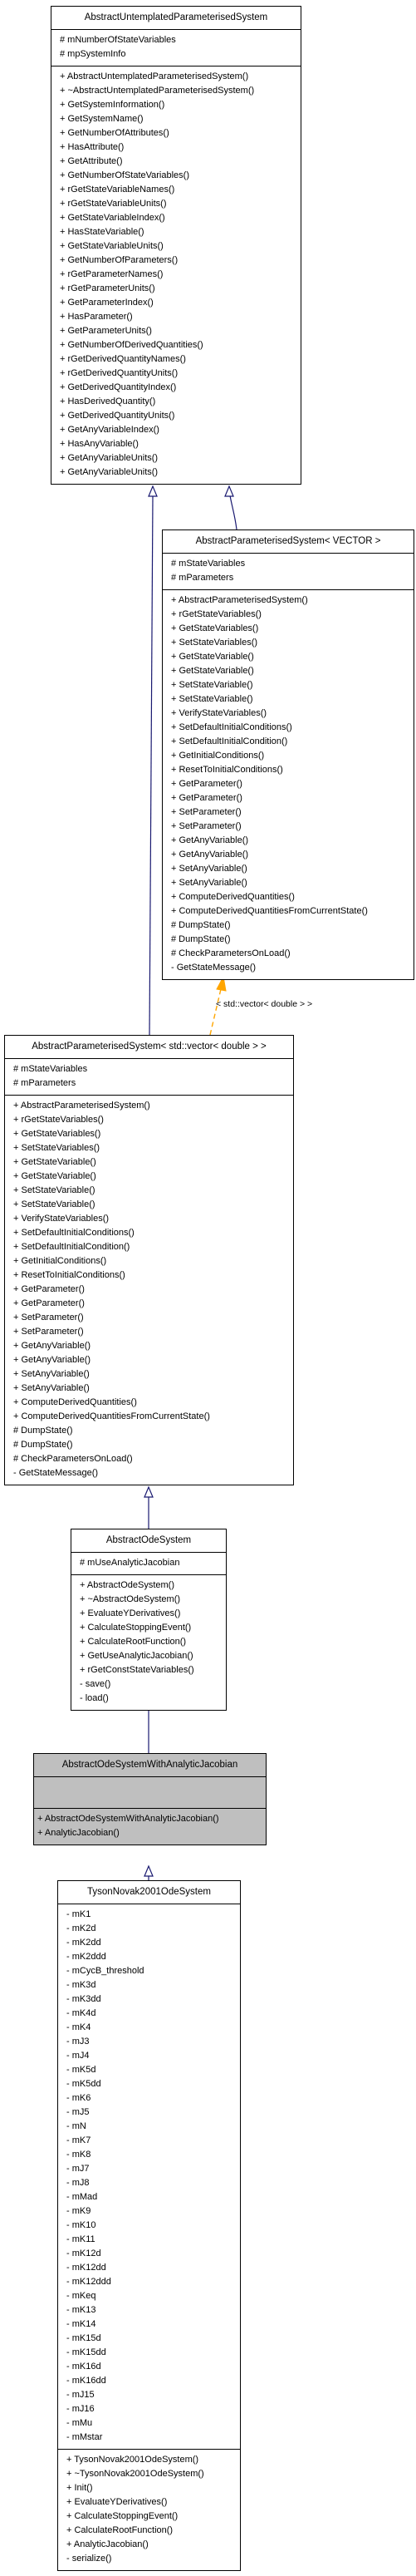 This screenshot has width=416, height=2576. I want to click on class-attribute: - mK15d, so click(153, 2339).